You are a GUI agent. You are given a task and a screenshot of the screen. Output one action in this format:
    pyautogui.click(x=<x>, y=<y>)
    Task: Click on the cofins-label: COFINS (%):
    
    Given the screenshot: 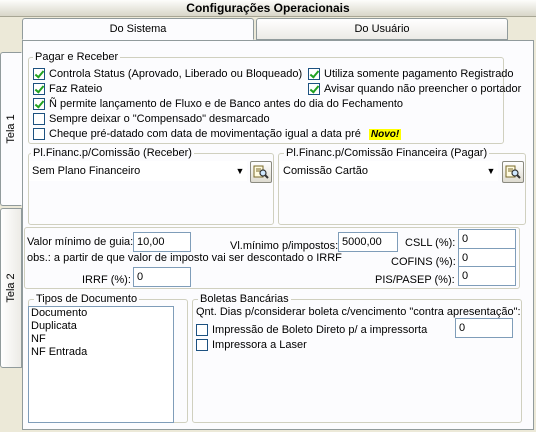 What is the action you would take?
    pyautogui.click(x=423, y=262)
    